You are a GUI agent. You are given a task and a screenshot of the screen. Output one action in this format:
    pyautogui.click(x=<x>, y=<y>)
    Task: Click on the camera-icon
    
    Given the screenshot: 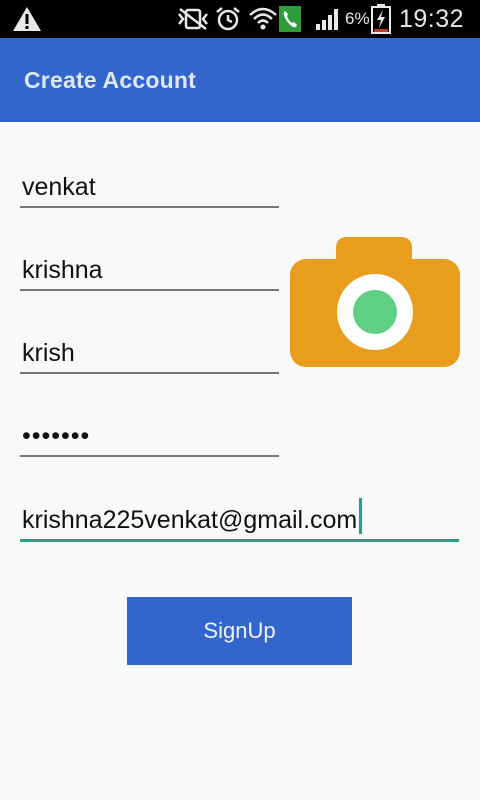 What is the action you would take?
    pyautogui.click(x=375, y=302)
    